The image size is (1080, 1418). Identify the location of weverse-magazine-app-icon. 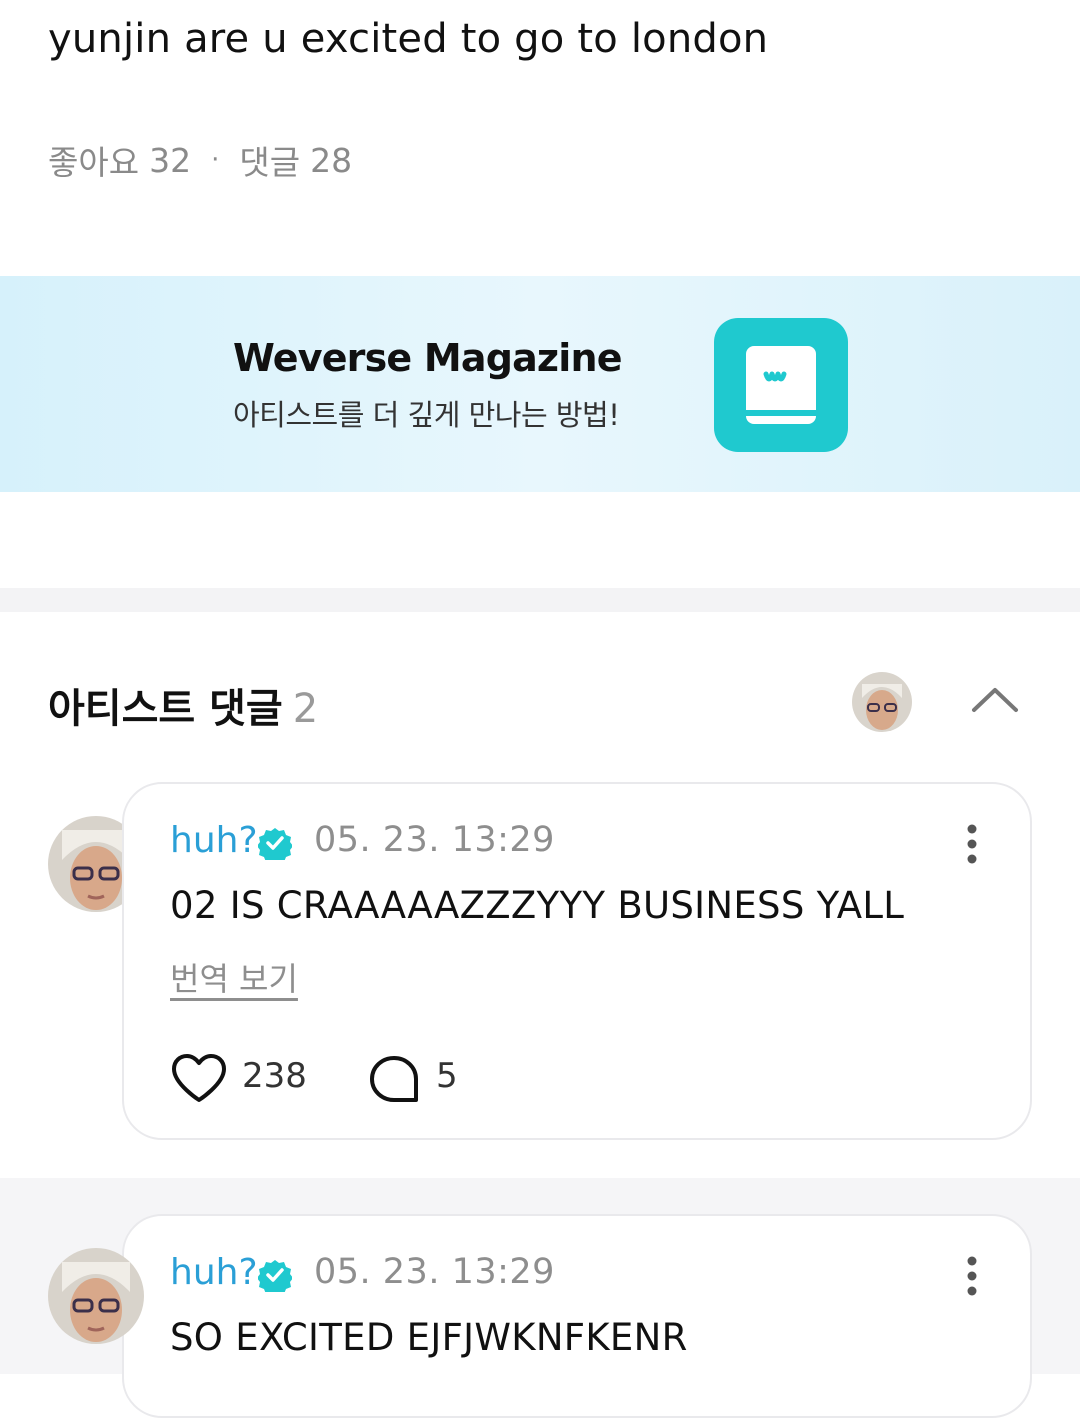
(781, 385).